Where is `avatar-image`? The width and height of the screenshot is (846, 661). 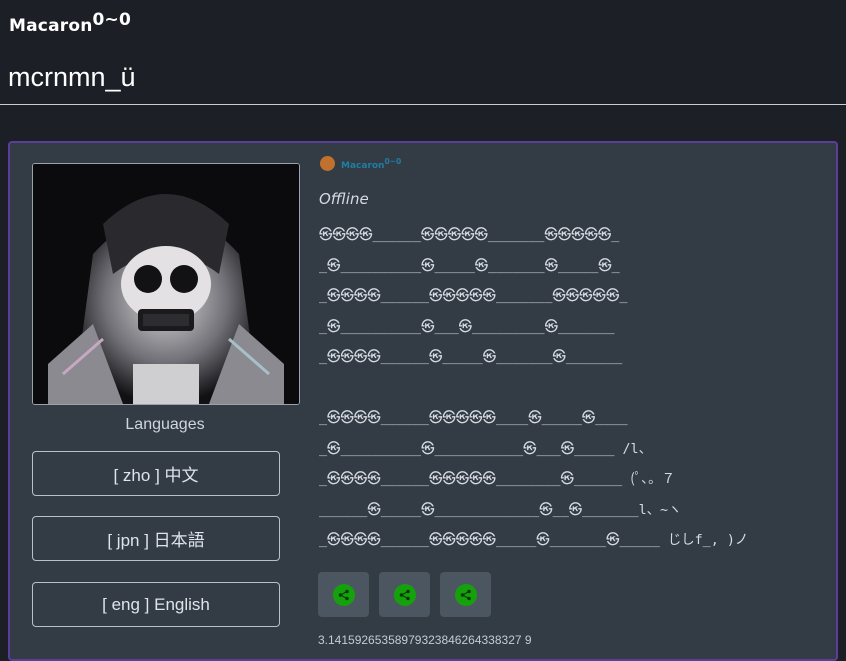 avatar-image is located at coordinates (166, 284).